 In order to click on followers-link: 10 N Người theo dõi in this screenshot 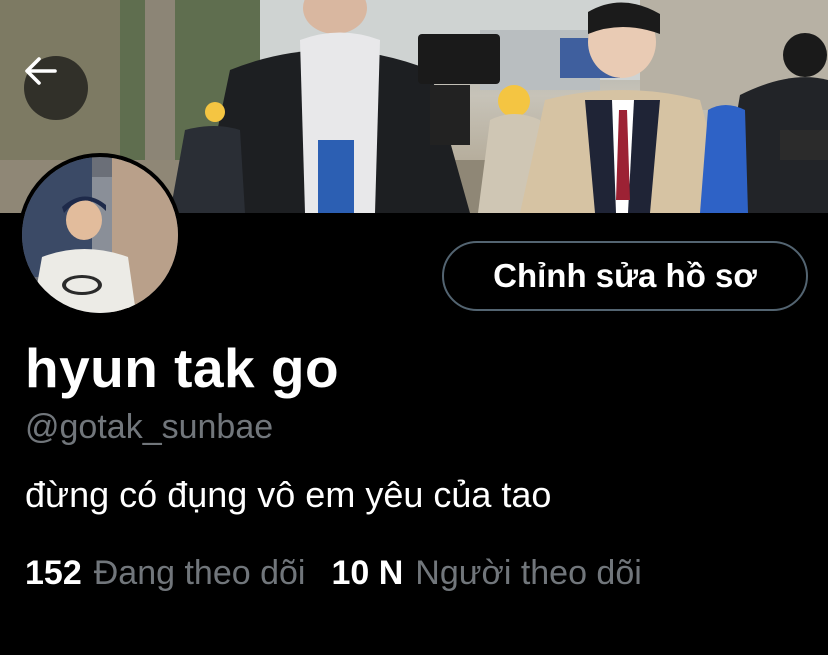, I will do `click(486, 573)`.